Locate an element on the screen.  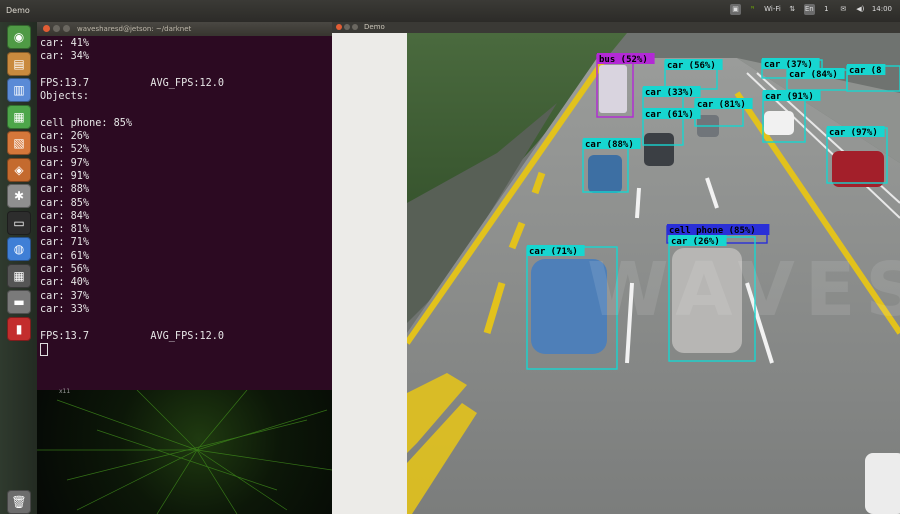
demo-titlebar: Demo is located at coordinates (616, 27).